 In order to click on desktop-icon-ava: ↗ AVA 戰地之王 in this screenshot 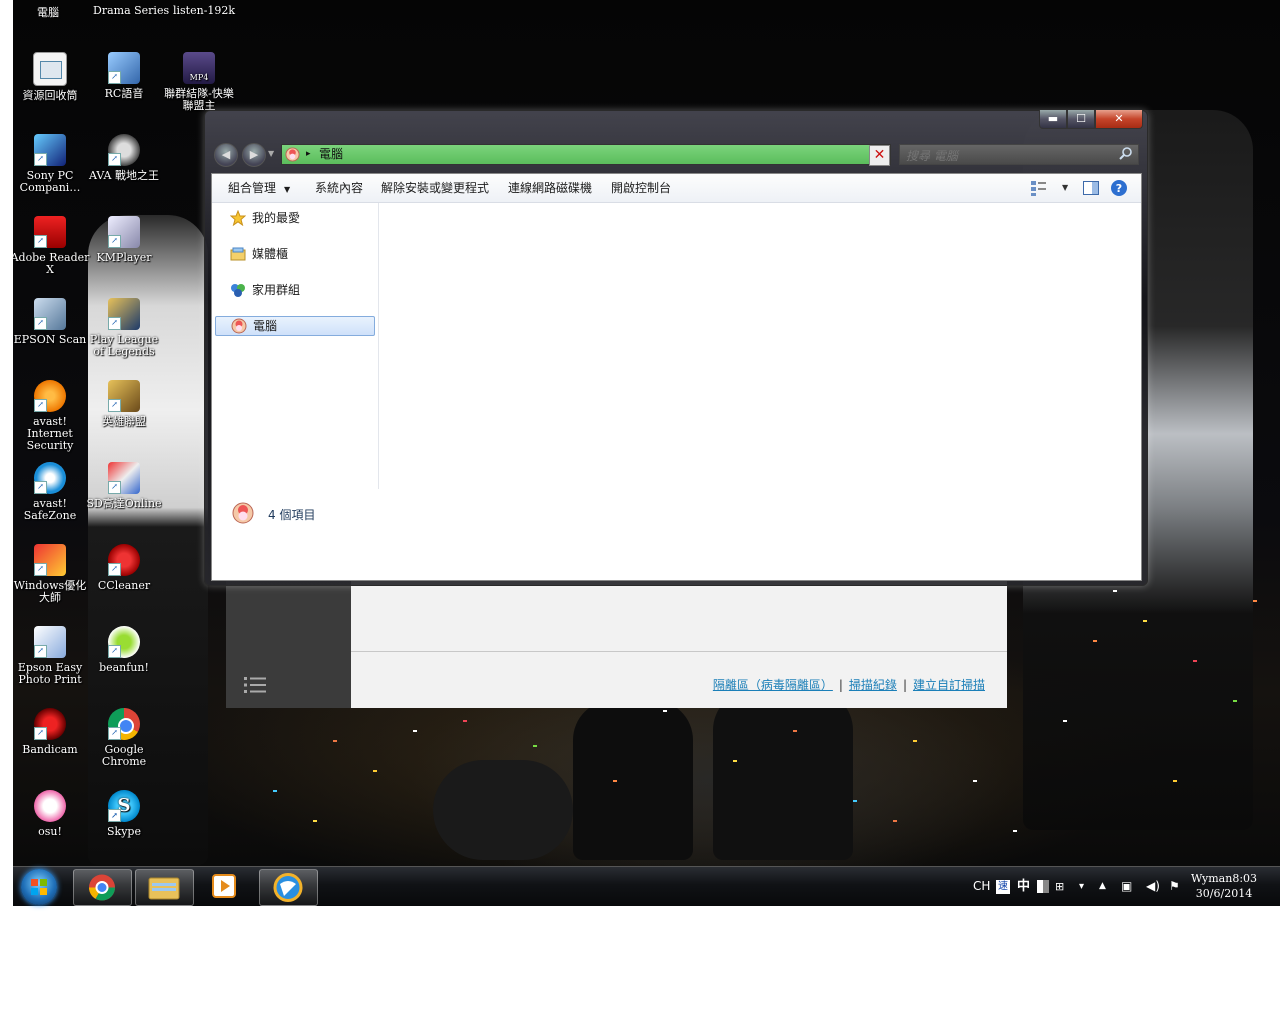, I will do `click(124, 158)`.